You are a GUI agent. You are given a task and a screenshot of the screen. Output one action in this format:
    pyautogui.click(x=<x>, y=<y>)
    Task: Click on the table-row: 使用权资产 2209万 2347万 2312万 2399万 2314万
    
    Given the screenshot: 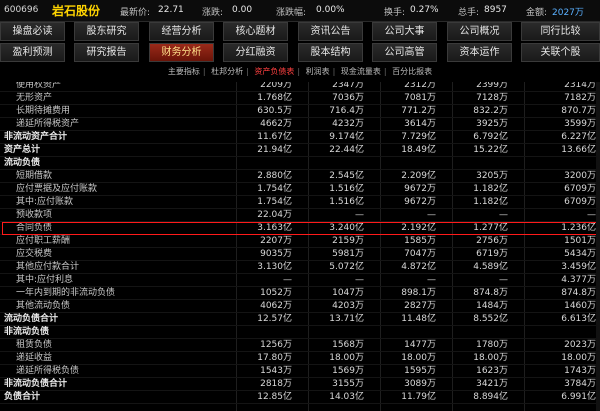 What is the action you would take?
    pyautogui.click(x=300, y=87)
    